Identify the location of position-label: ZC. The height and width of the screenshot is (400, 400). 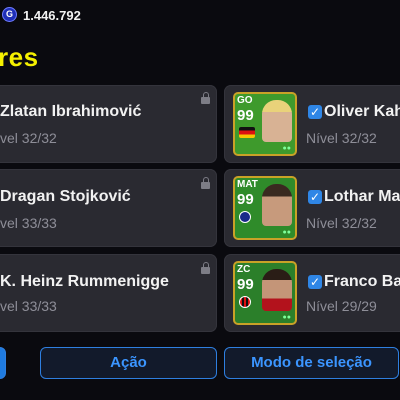
(244, 269).